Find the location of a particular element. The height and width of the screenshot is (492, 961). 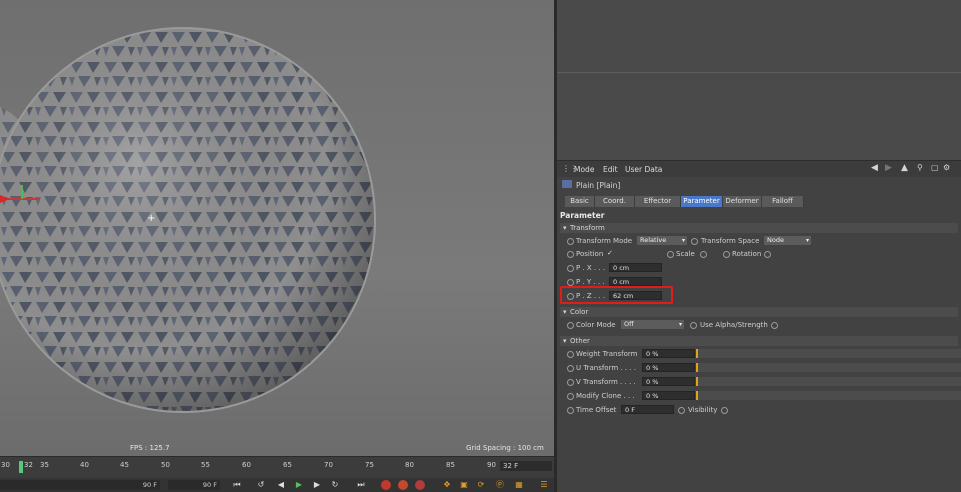

timeline-tick: 45 is located at coordinates (124, 465).